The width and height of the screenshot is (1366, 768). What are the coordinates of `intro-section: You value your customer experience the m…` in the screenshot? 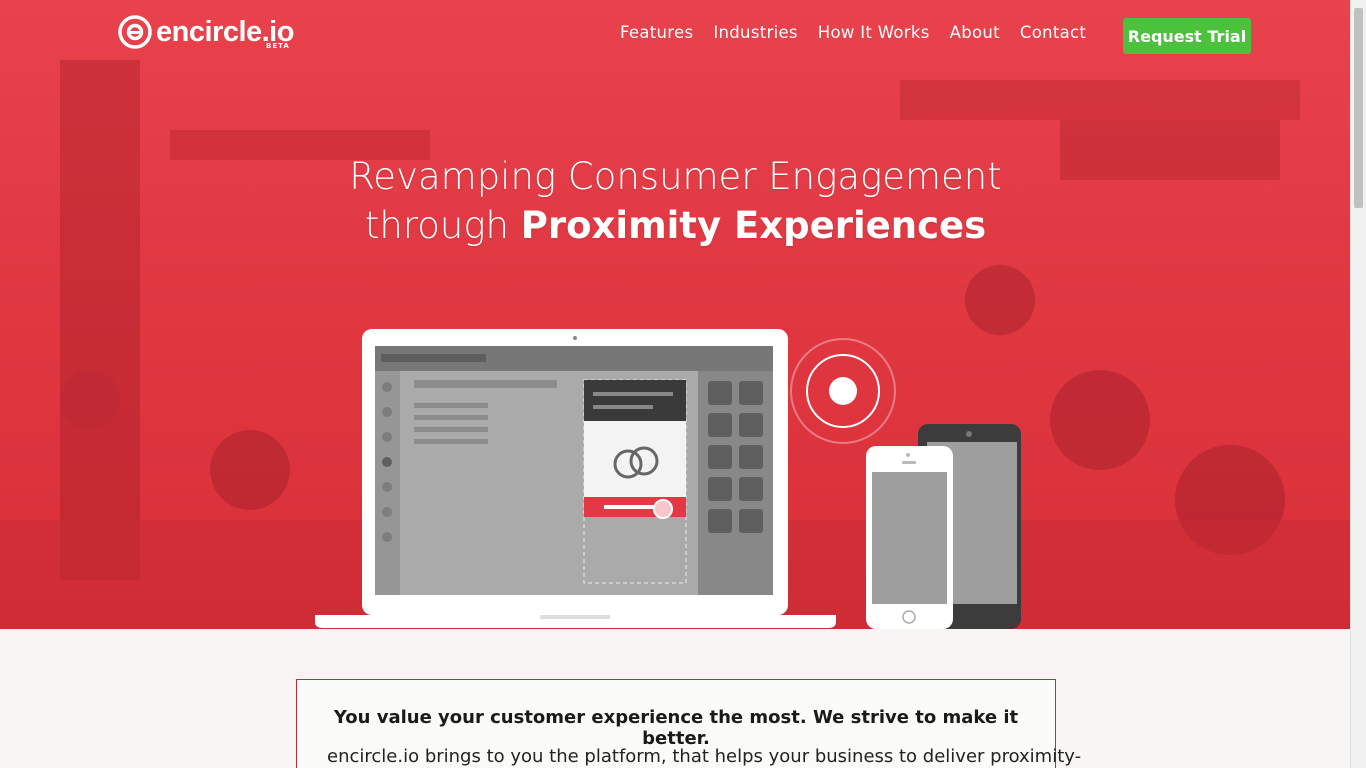 It's located at (689, 723).